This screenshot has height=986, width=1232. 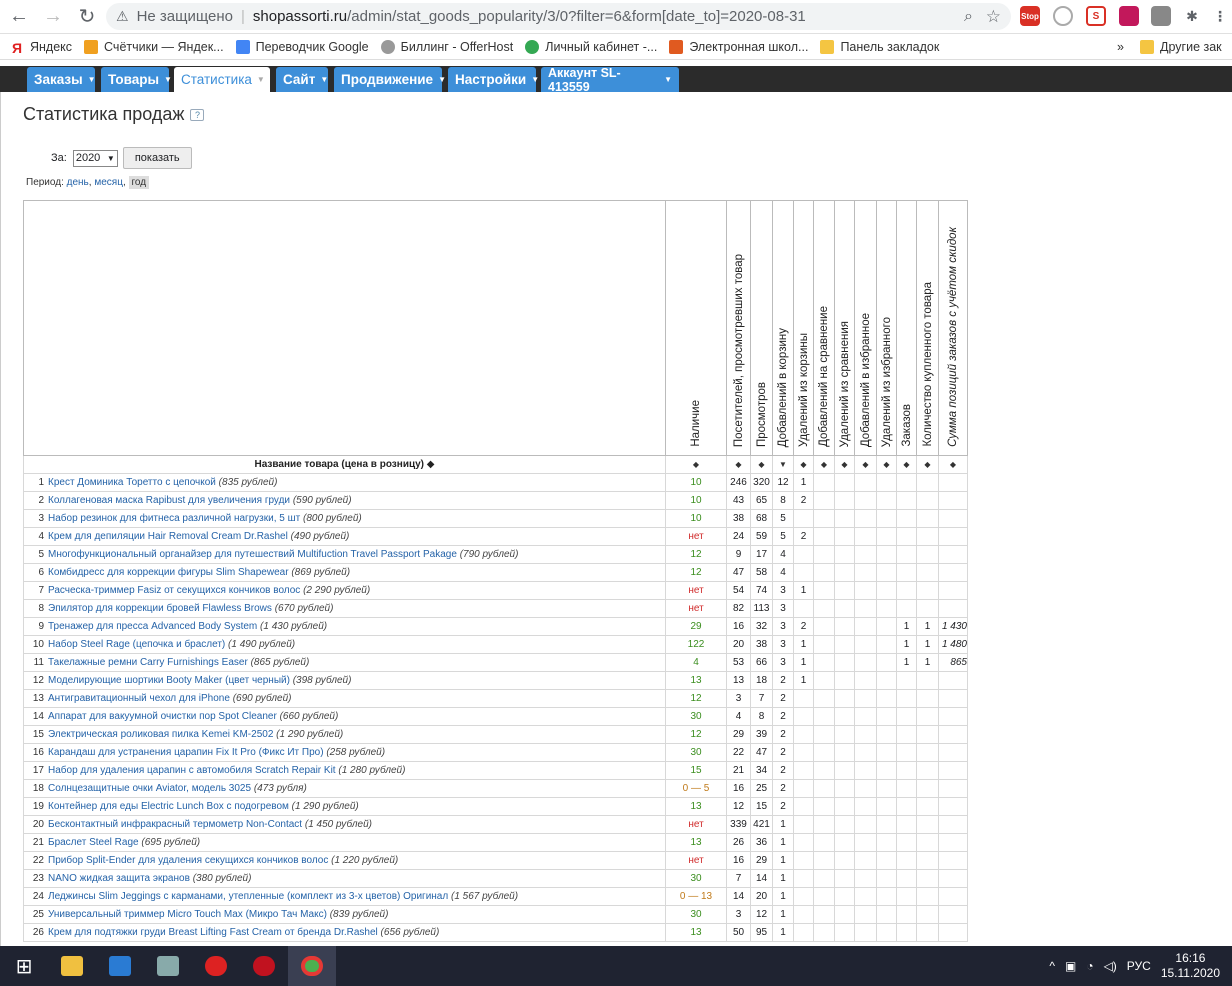 What do you see at coordinates (738, 644) in the screenshot?
I see `stat-cell: 20` at bounding box center [738, 644].